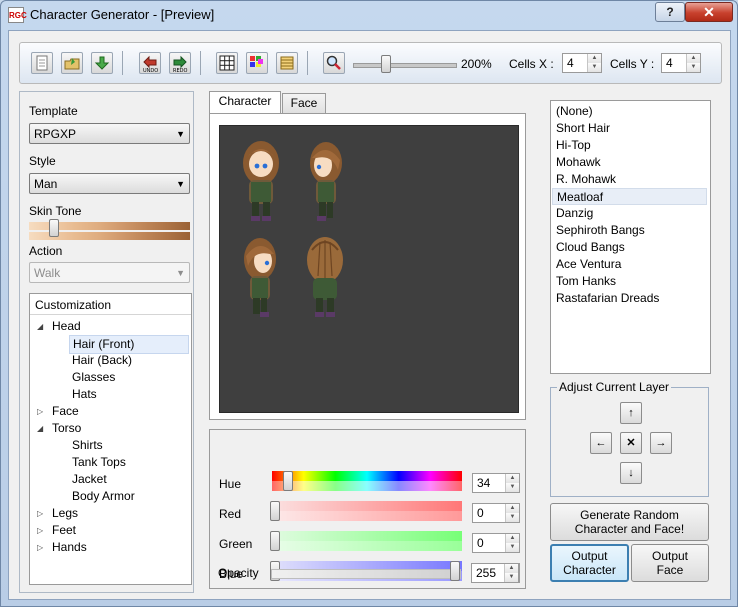 This screenshot has height=607, width=738. I want to click on tree-node: Tank Tops, so click(99, 462).